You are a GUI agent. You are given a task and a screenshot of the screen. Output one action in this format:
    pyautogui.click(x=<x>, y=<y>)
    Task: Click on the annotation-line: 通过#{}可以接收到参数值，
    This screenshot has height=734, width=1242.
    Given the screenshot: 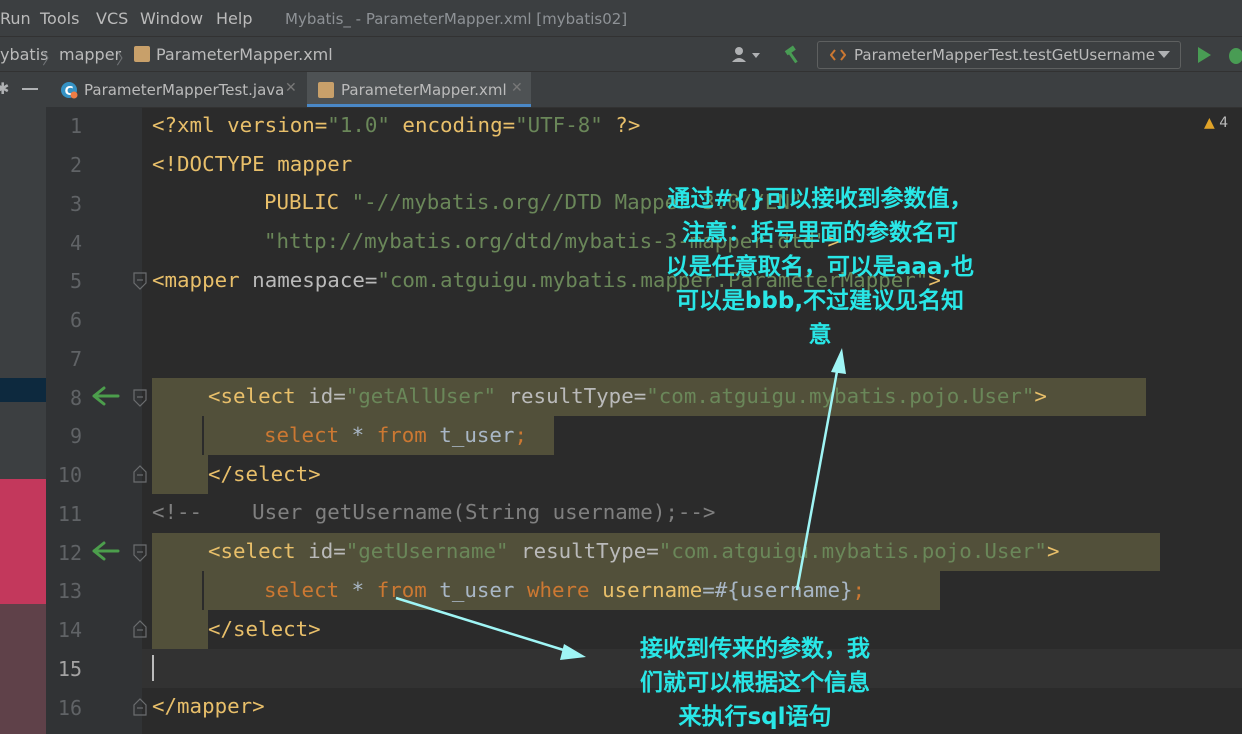 What is the action you would take?
    pyautogui.click(x=820, y=199)
    